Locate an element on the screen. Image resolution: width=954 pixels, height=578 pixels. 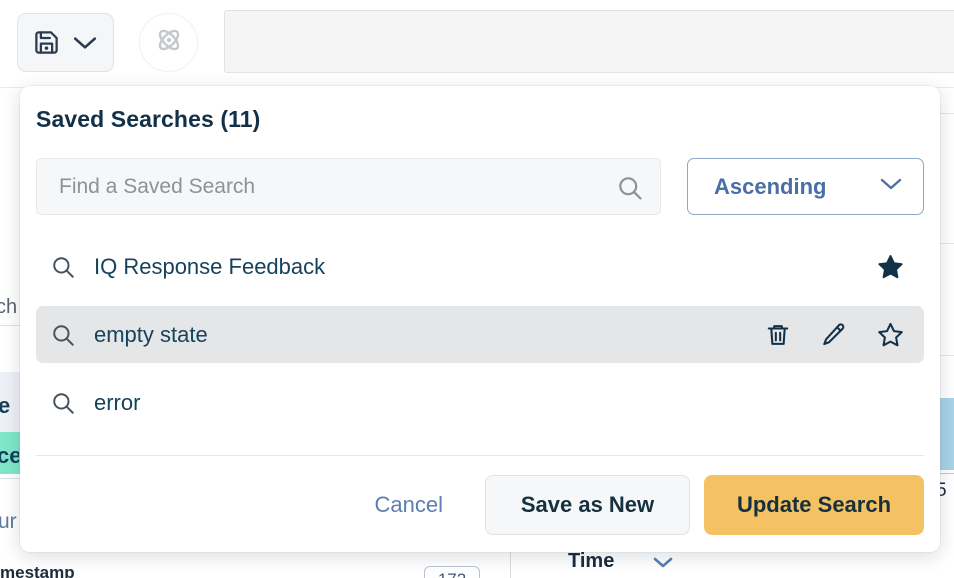
cancel-button: Cancel is located at coordinates (409, 505).